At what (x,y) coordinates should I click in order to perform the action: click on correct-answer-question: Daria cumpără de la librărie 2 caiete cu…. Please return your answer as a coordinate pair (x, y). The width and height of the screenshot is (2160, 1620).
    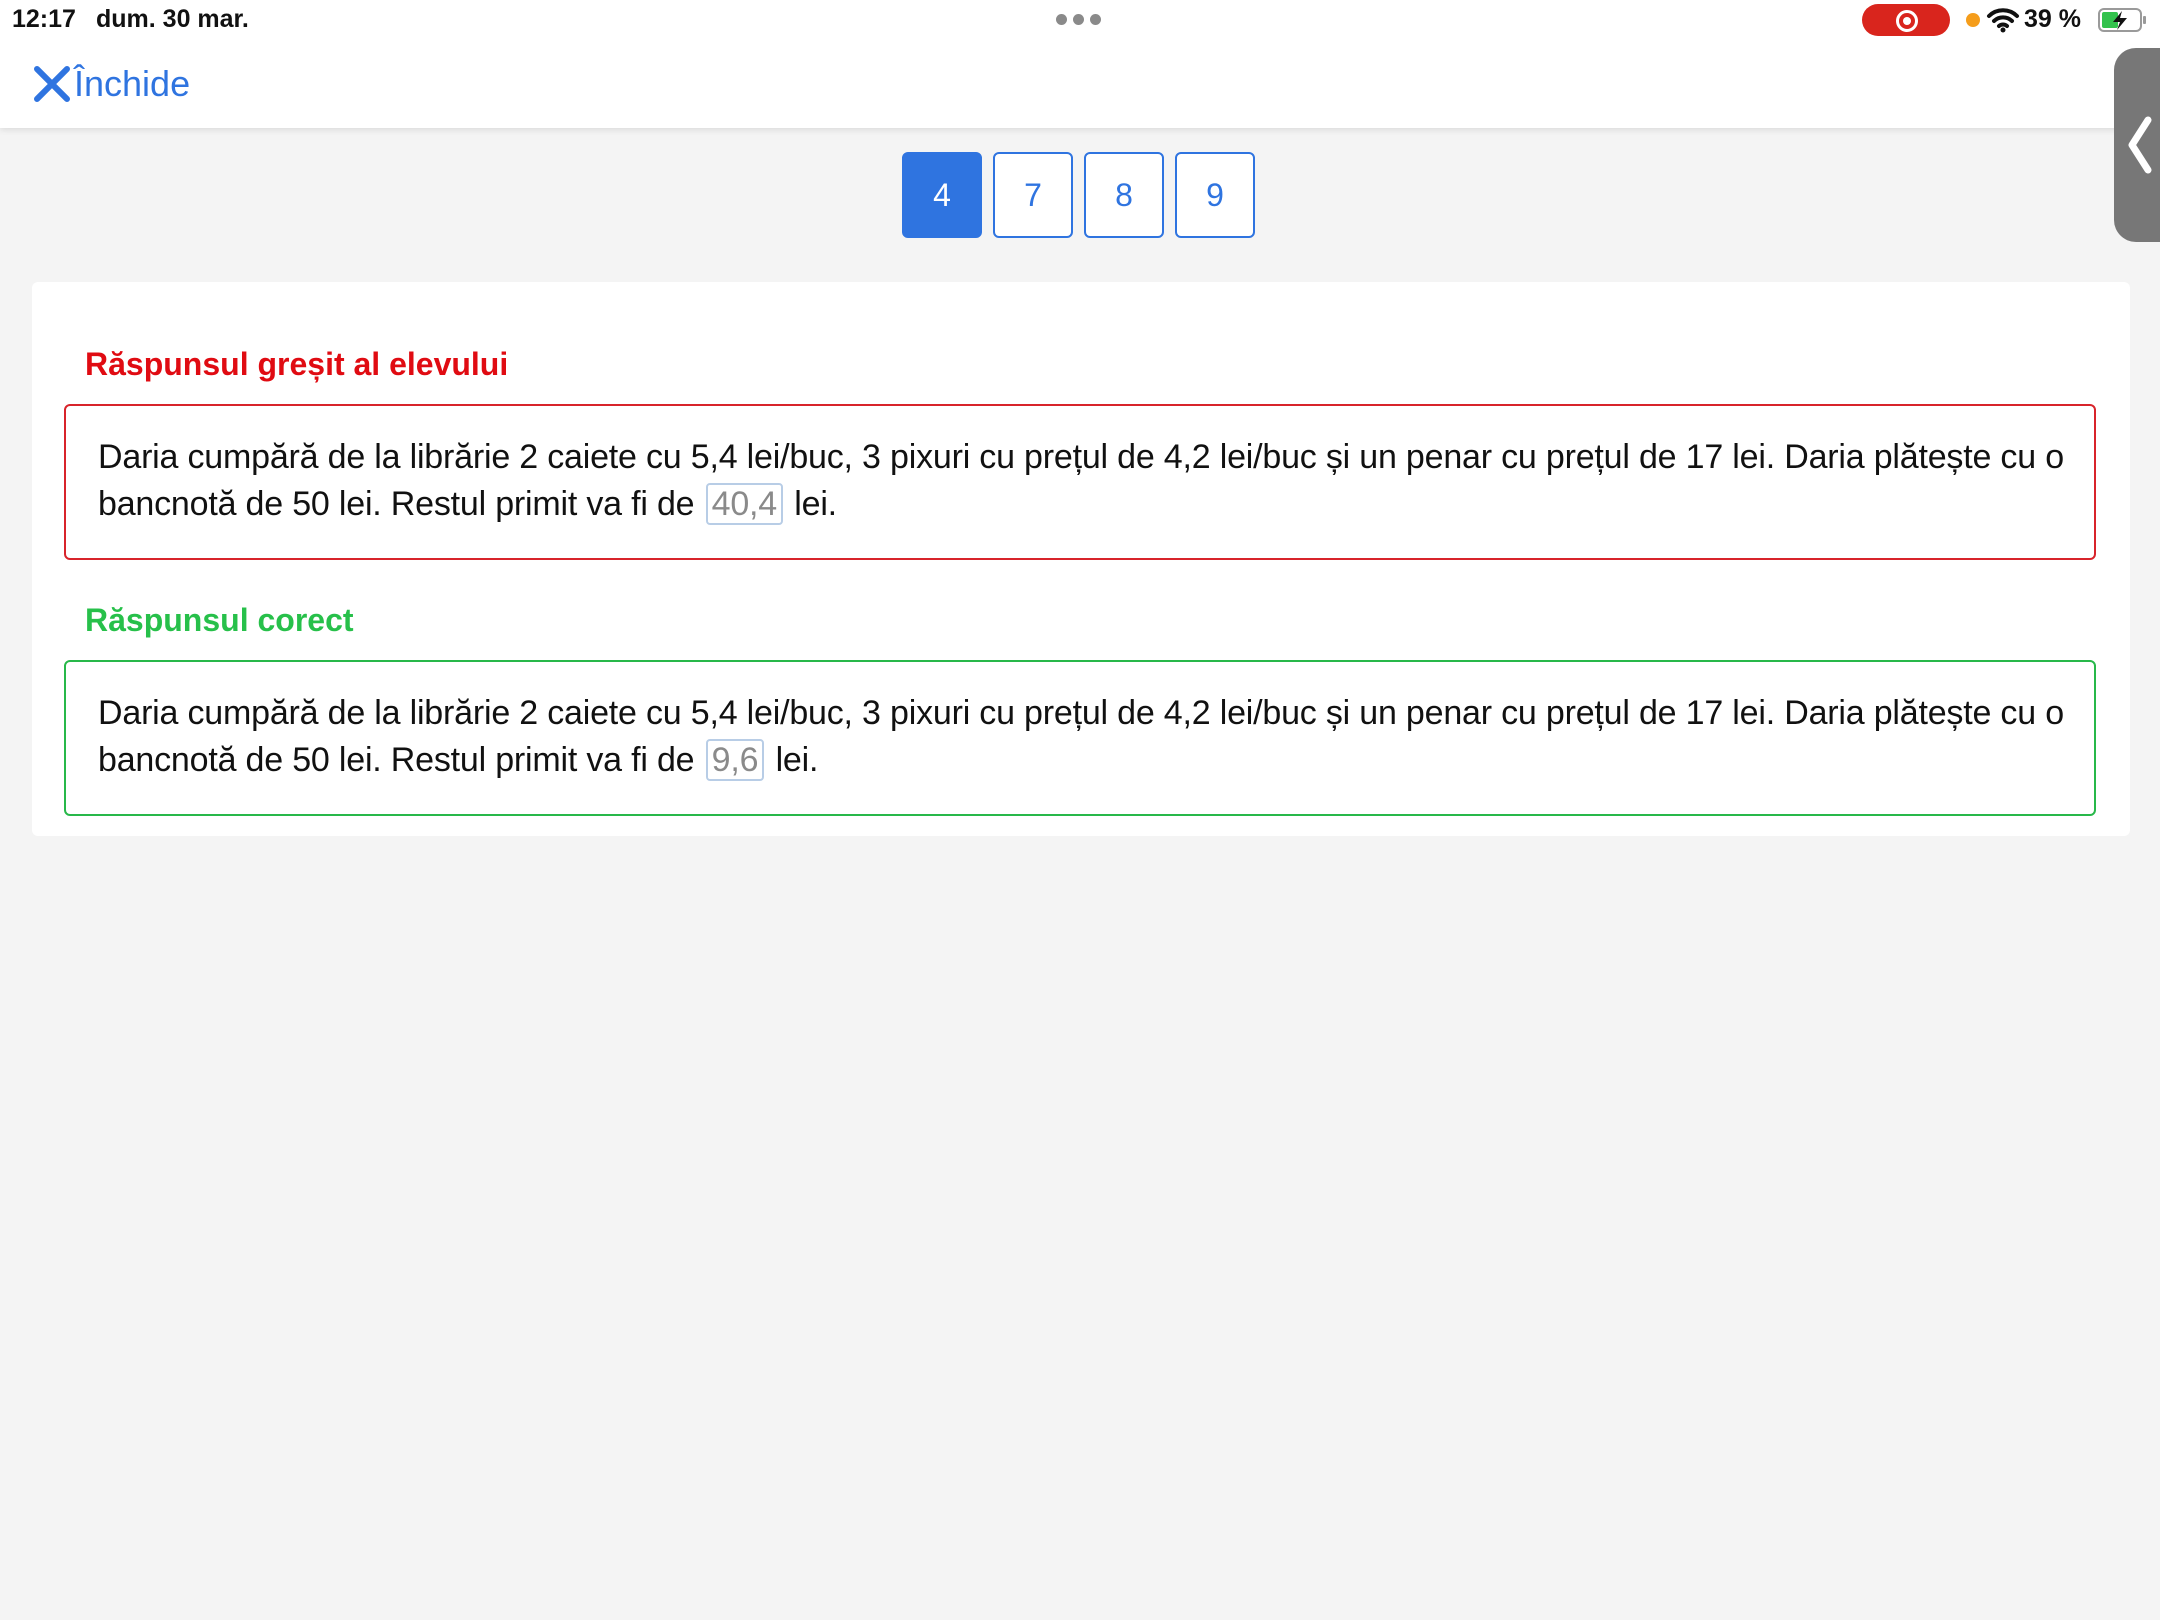
    Looking at the image, I should click on (1081, 736).